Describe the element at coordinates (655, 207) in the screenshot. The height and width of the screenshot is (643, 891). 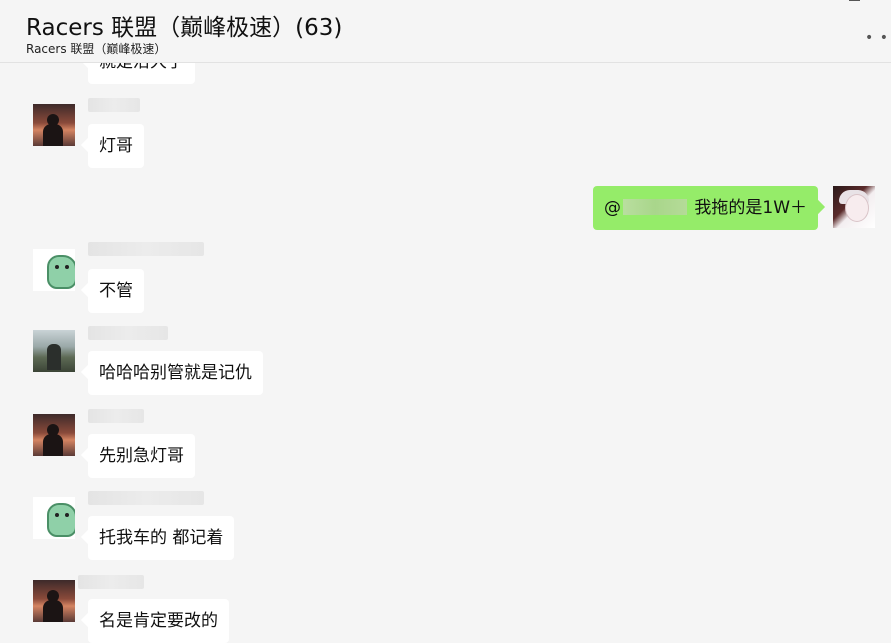
I see `redacted-mention` at that location.